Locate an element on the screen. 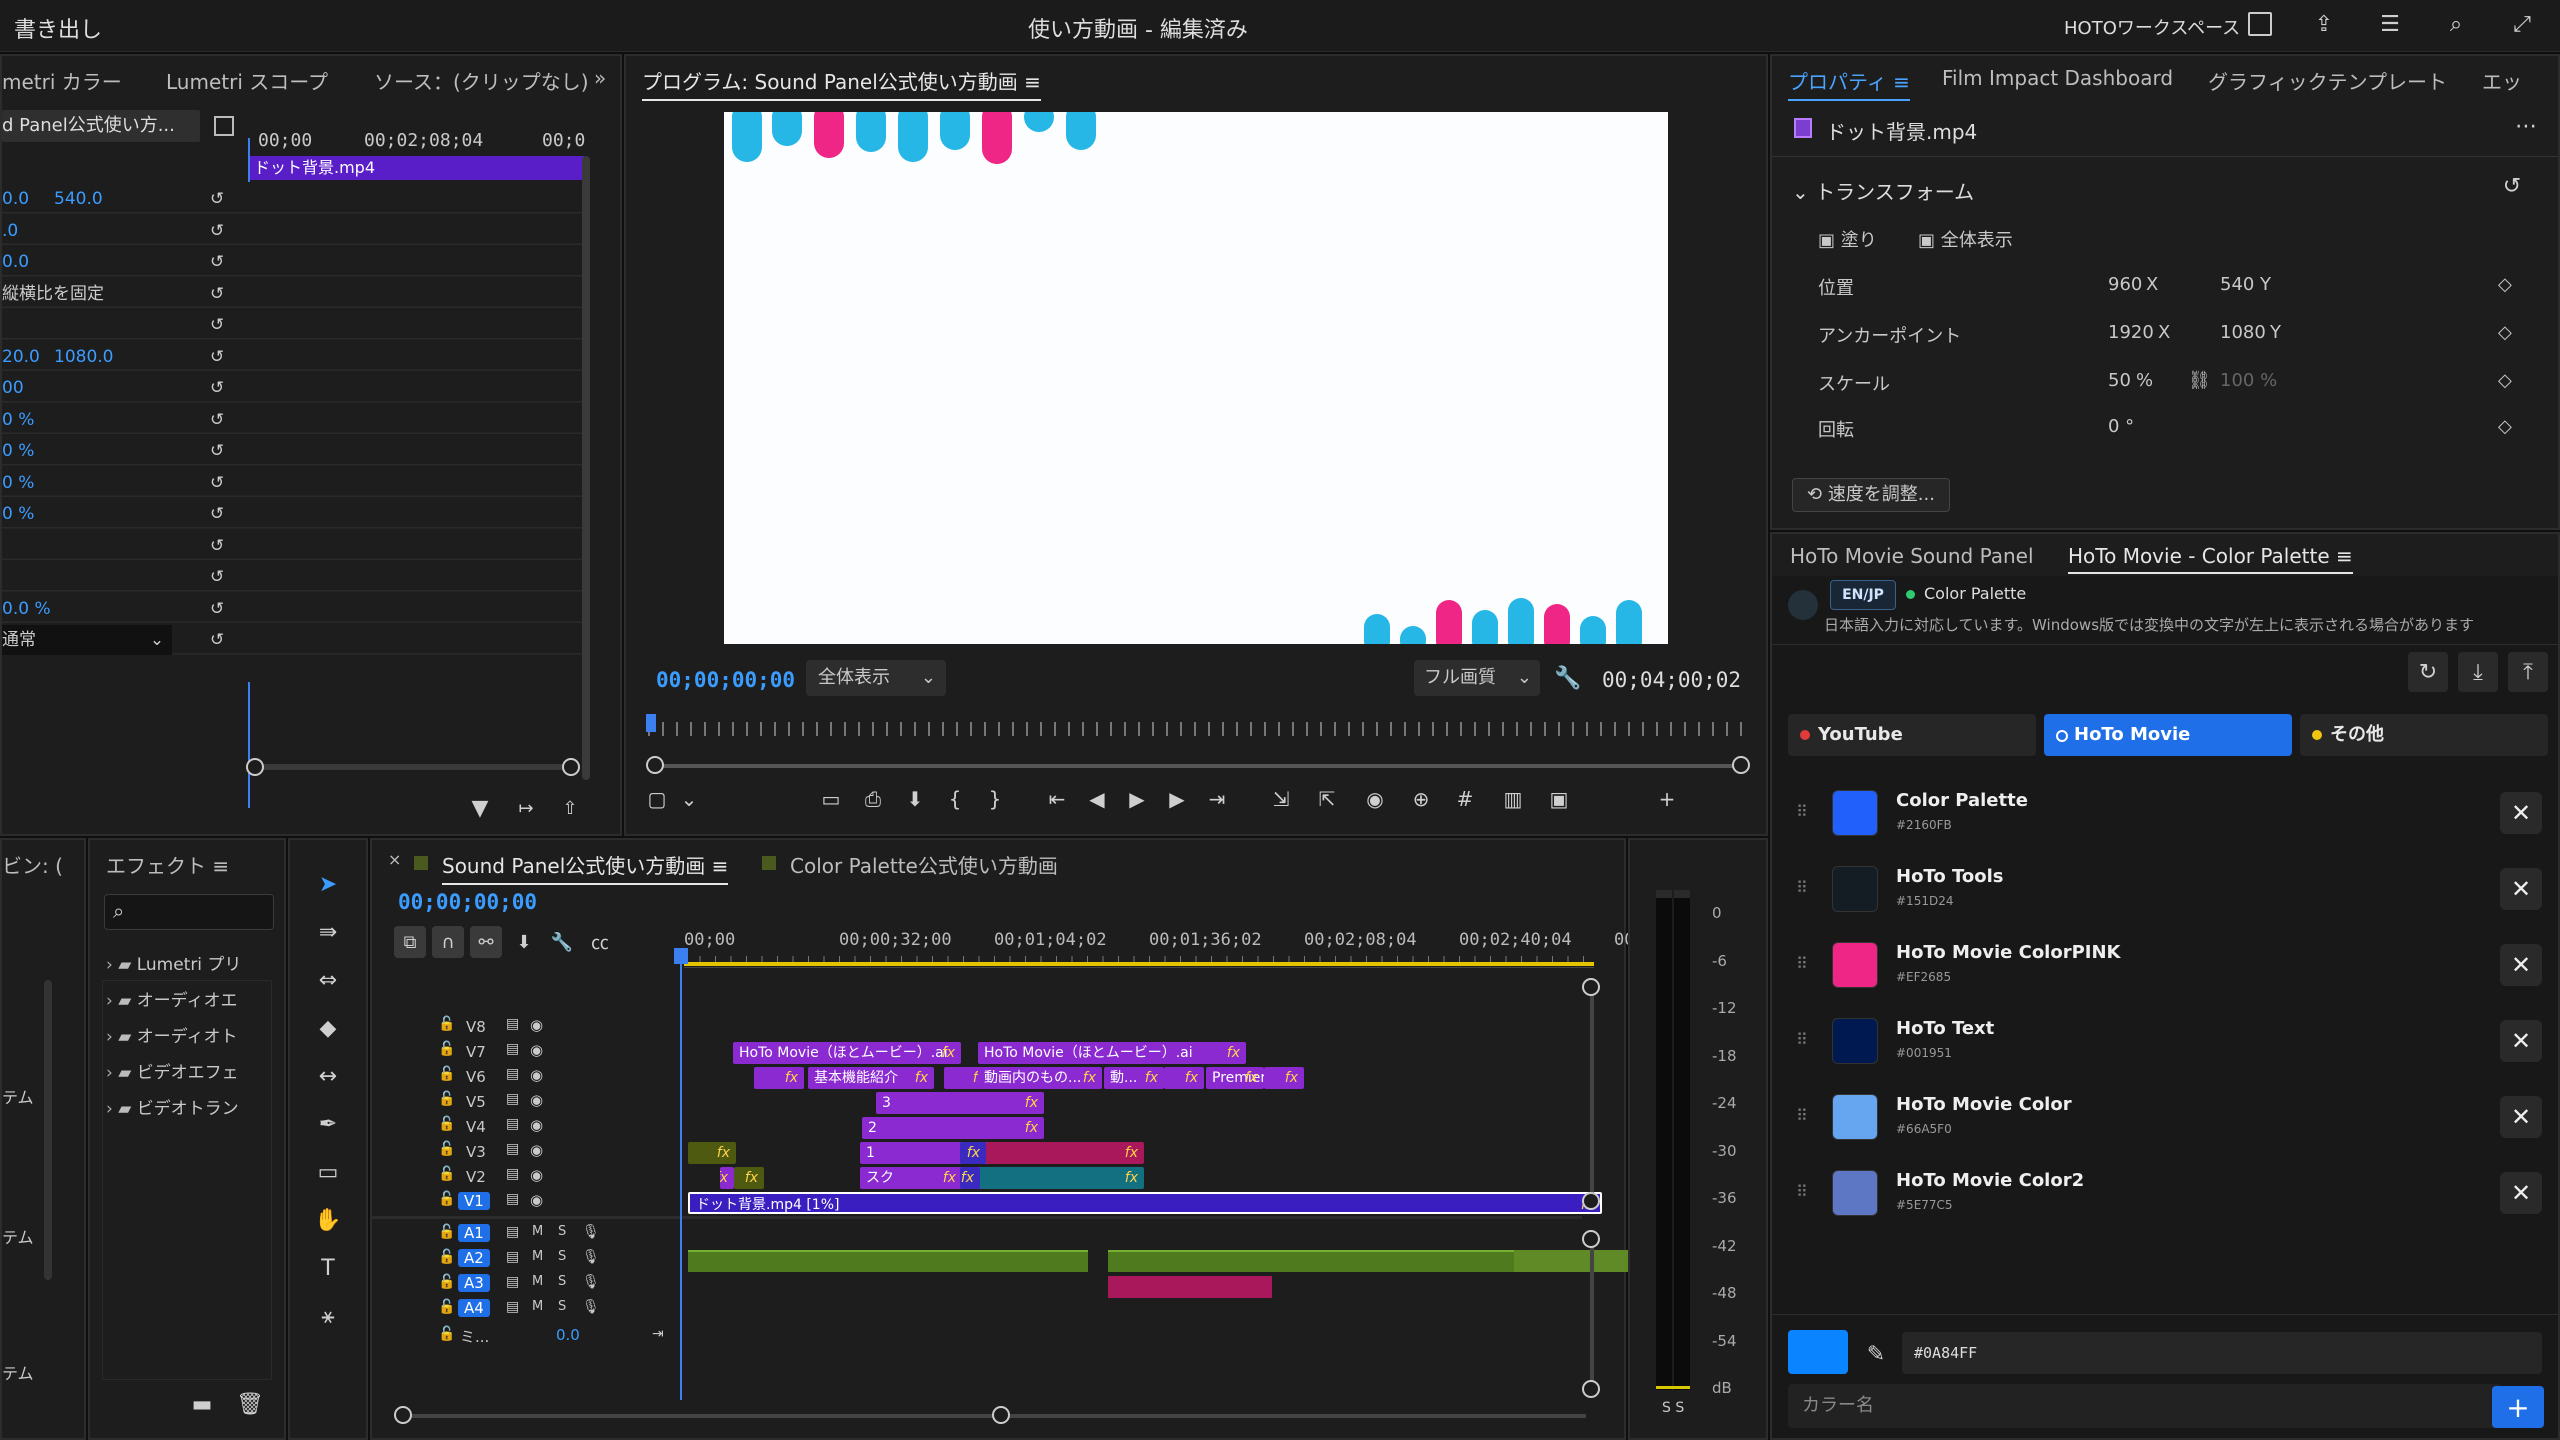  menu-icon: ☰ is located at coordinates (2390, 24).